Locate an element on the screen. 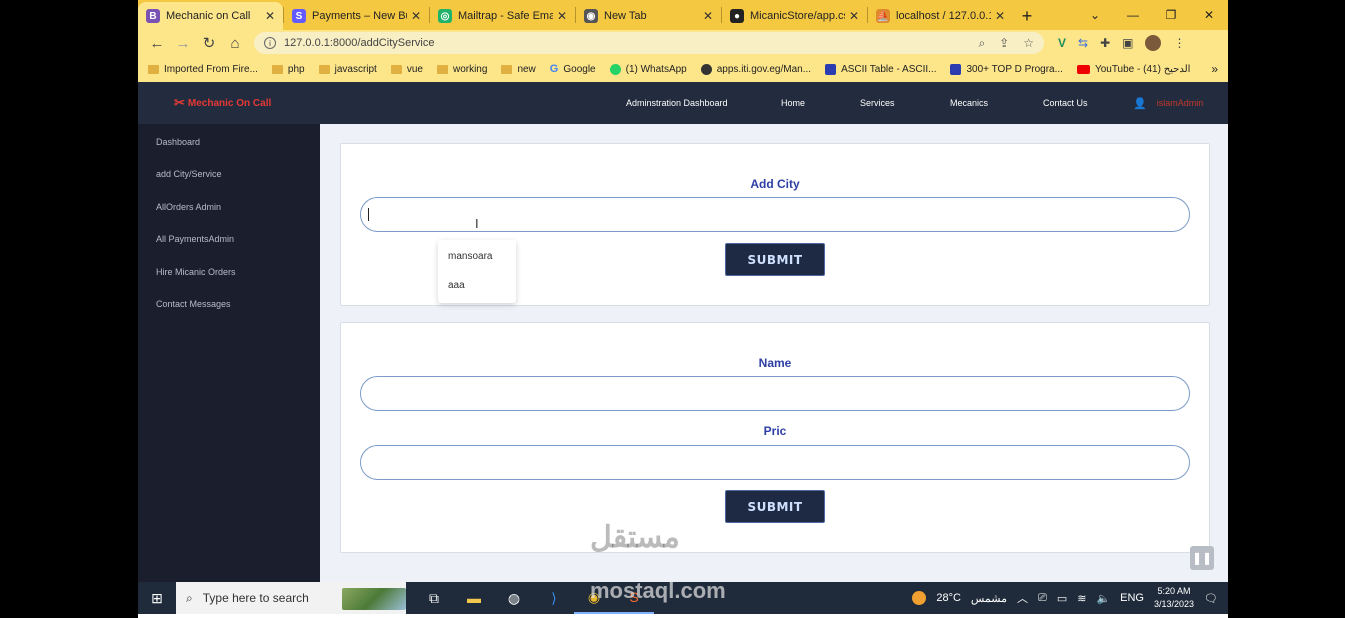 Image resolution: width=1345 pixels, height=618 pixels. notification-icon: 🗨 is located at coordinates (1211, 598).